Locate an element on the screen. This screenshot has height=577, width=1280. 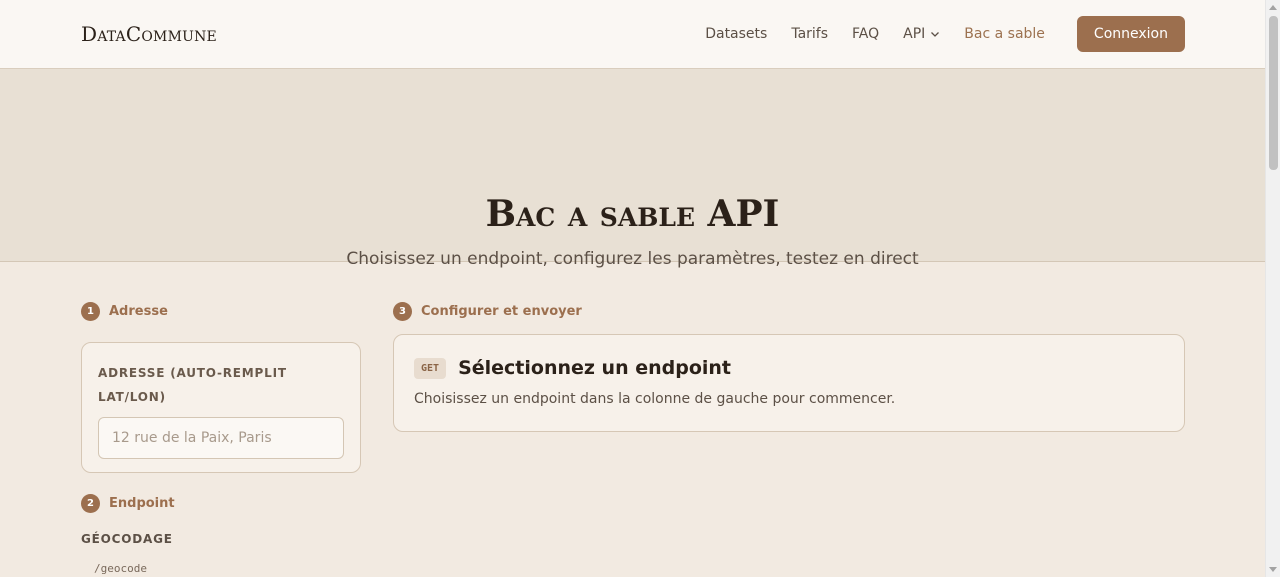
endpoint-group-title: Géocodage is located at coordinates (127, 539).